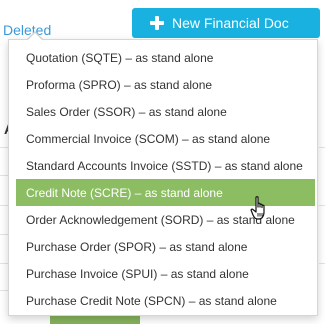 The height and width of the screenshot is (324, 325). What do you see at coordinates (165, 192) in the screenshot?
I see `menu-item-credit-note: Credit Note (SCRE) – as stand alone` at bounding box center [165, 192].